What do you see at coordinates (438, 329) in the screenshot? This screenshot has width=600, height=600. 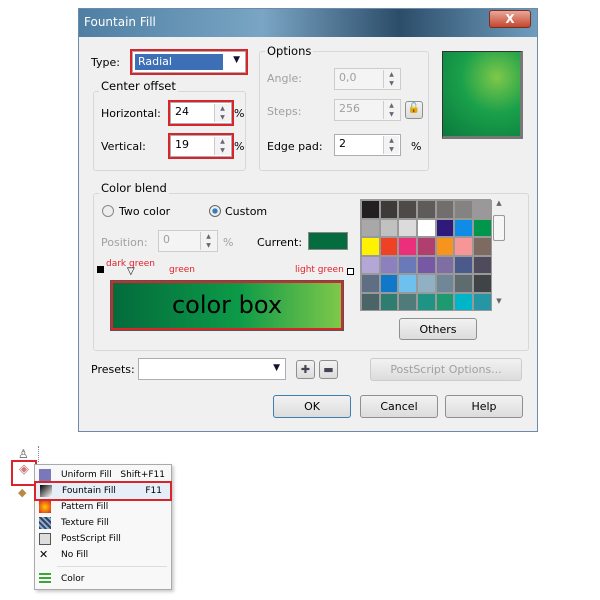 I see `others-button: Others` at bounding box center [438, 329].